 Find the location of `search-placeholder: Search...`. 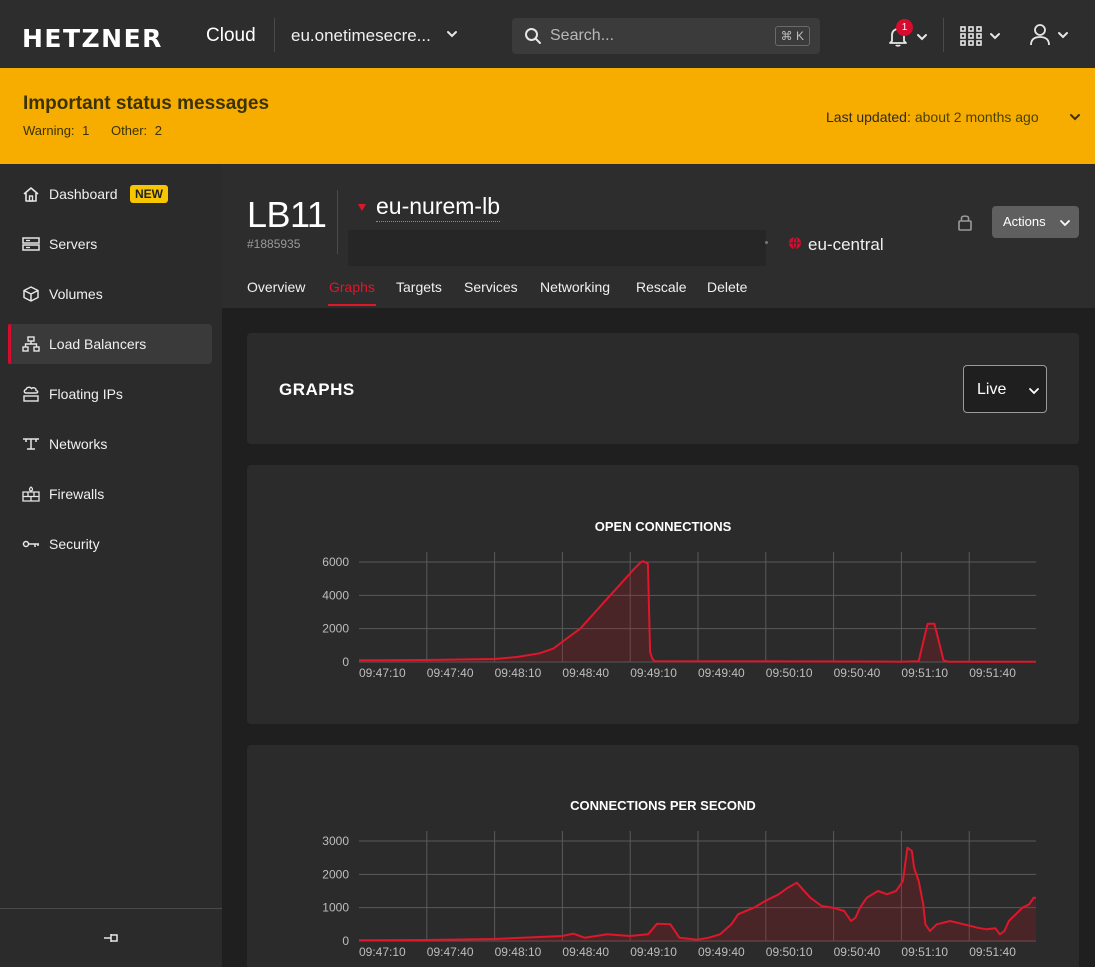

search-placeholder: Search... is located at coordinates (582, 35).